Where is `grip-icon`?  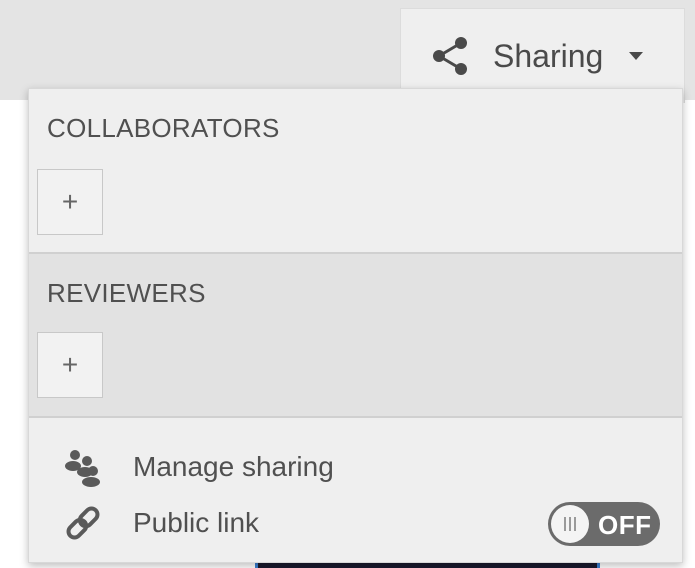 grip-icon is located at coordinates (570, 524).